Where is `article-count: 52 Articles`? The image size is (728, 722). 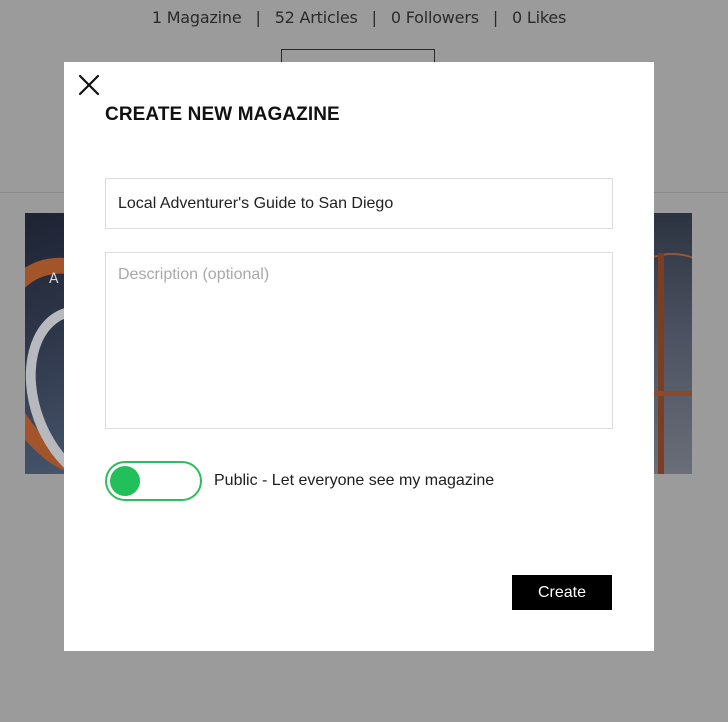 article-count: 52 Articles is located at coordinates (316, 17).